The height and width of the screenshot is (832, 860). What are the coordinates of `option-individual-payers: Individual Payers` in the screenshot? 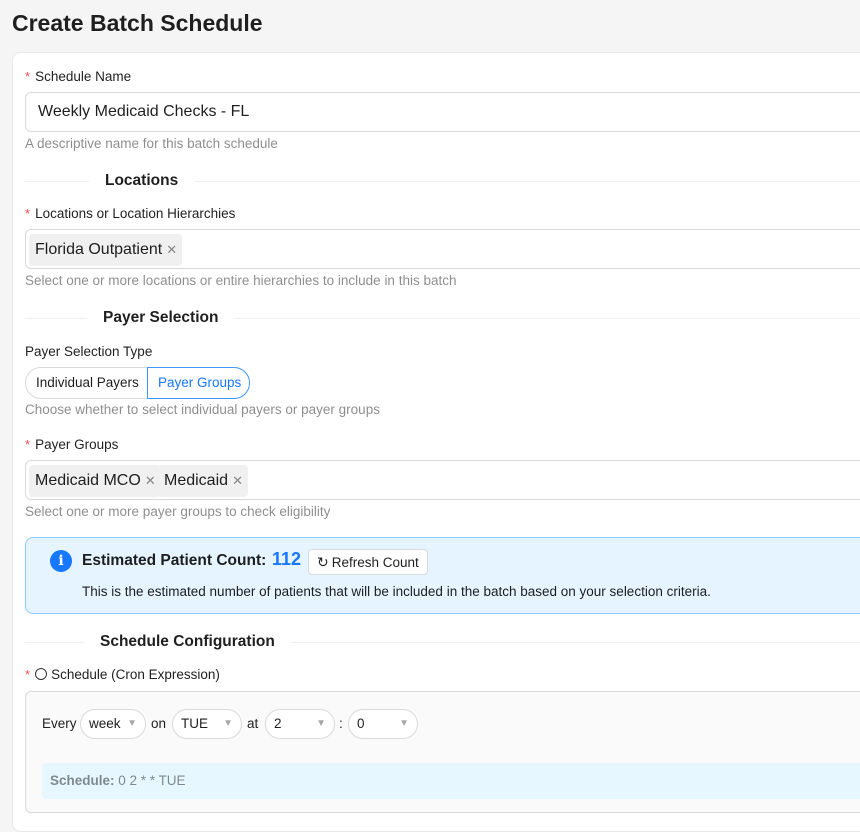 It's located at (86, 383).